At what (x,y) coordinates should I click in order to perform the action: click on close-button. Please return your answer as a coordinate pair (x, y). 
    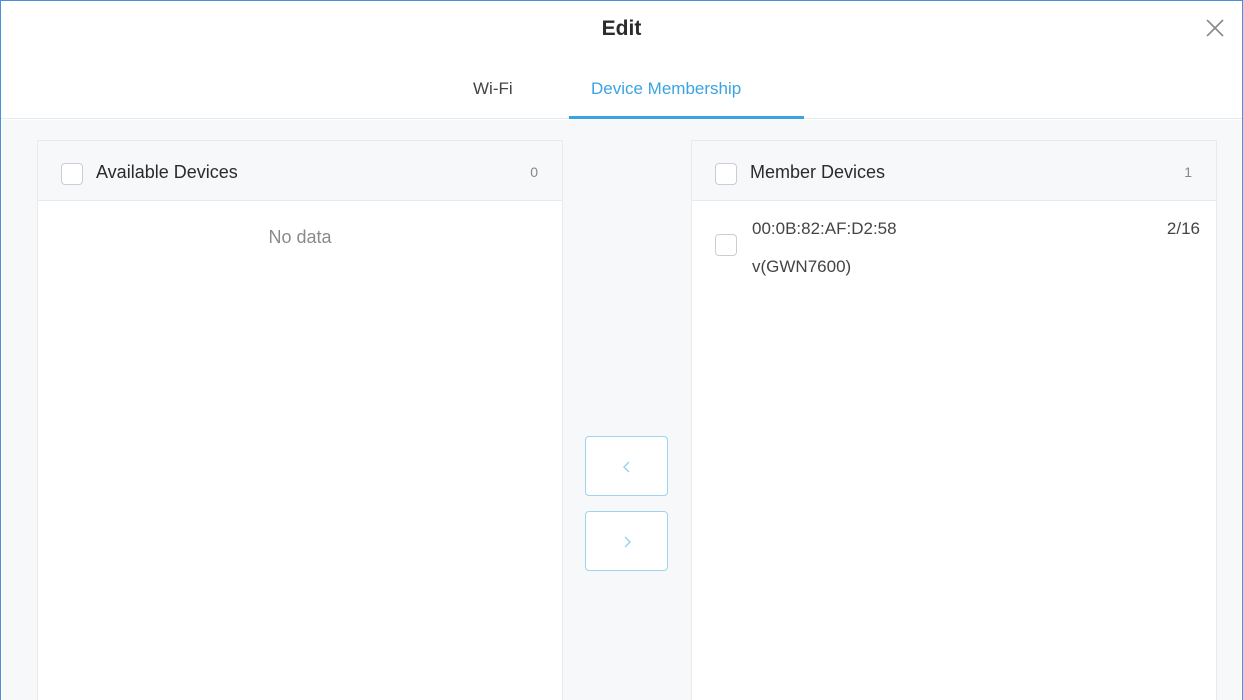
    Looking at the image, I should click on (1215, 28).